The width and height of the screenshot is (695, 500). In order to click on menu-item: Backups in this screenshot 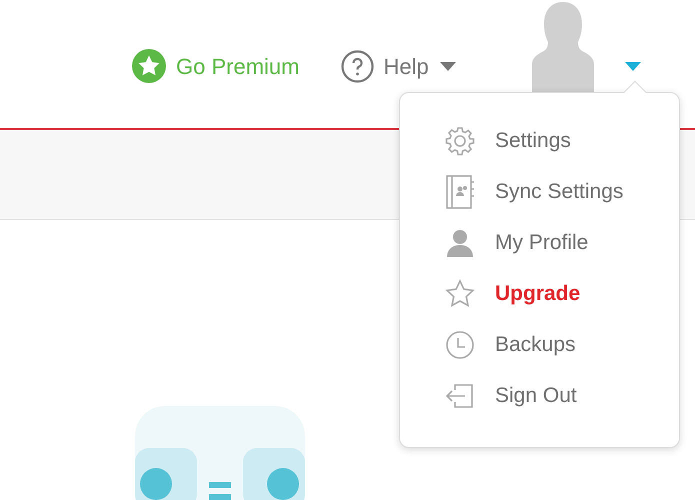, I will do `click(562, 344)`.